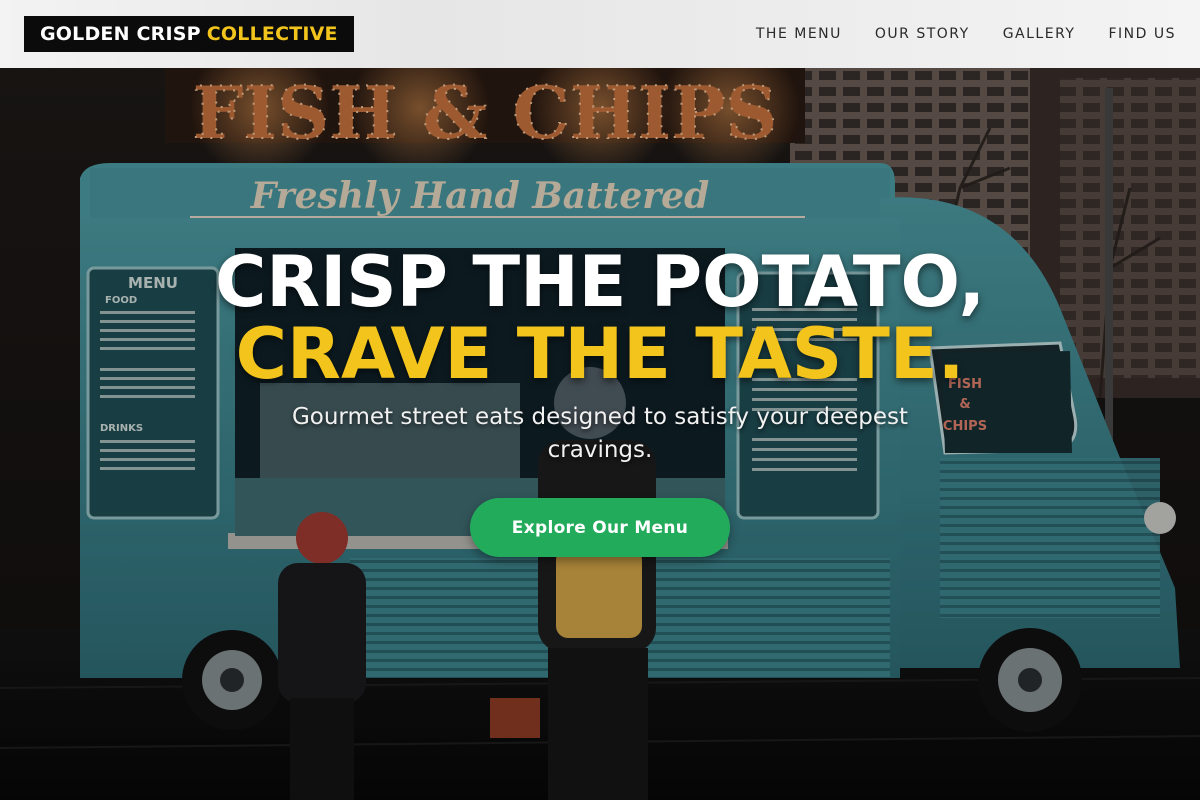 Image resolution: width=1200 pixels, height=800 pixels. Describe the element at coordinates (922, 34) in the screenshot. I see `nav-link-our-story: OUR STORY` at that location.